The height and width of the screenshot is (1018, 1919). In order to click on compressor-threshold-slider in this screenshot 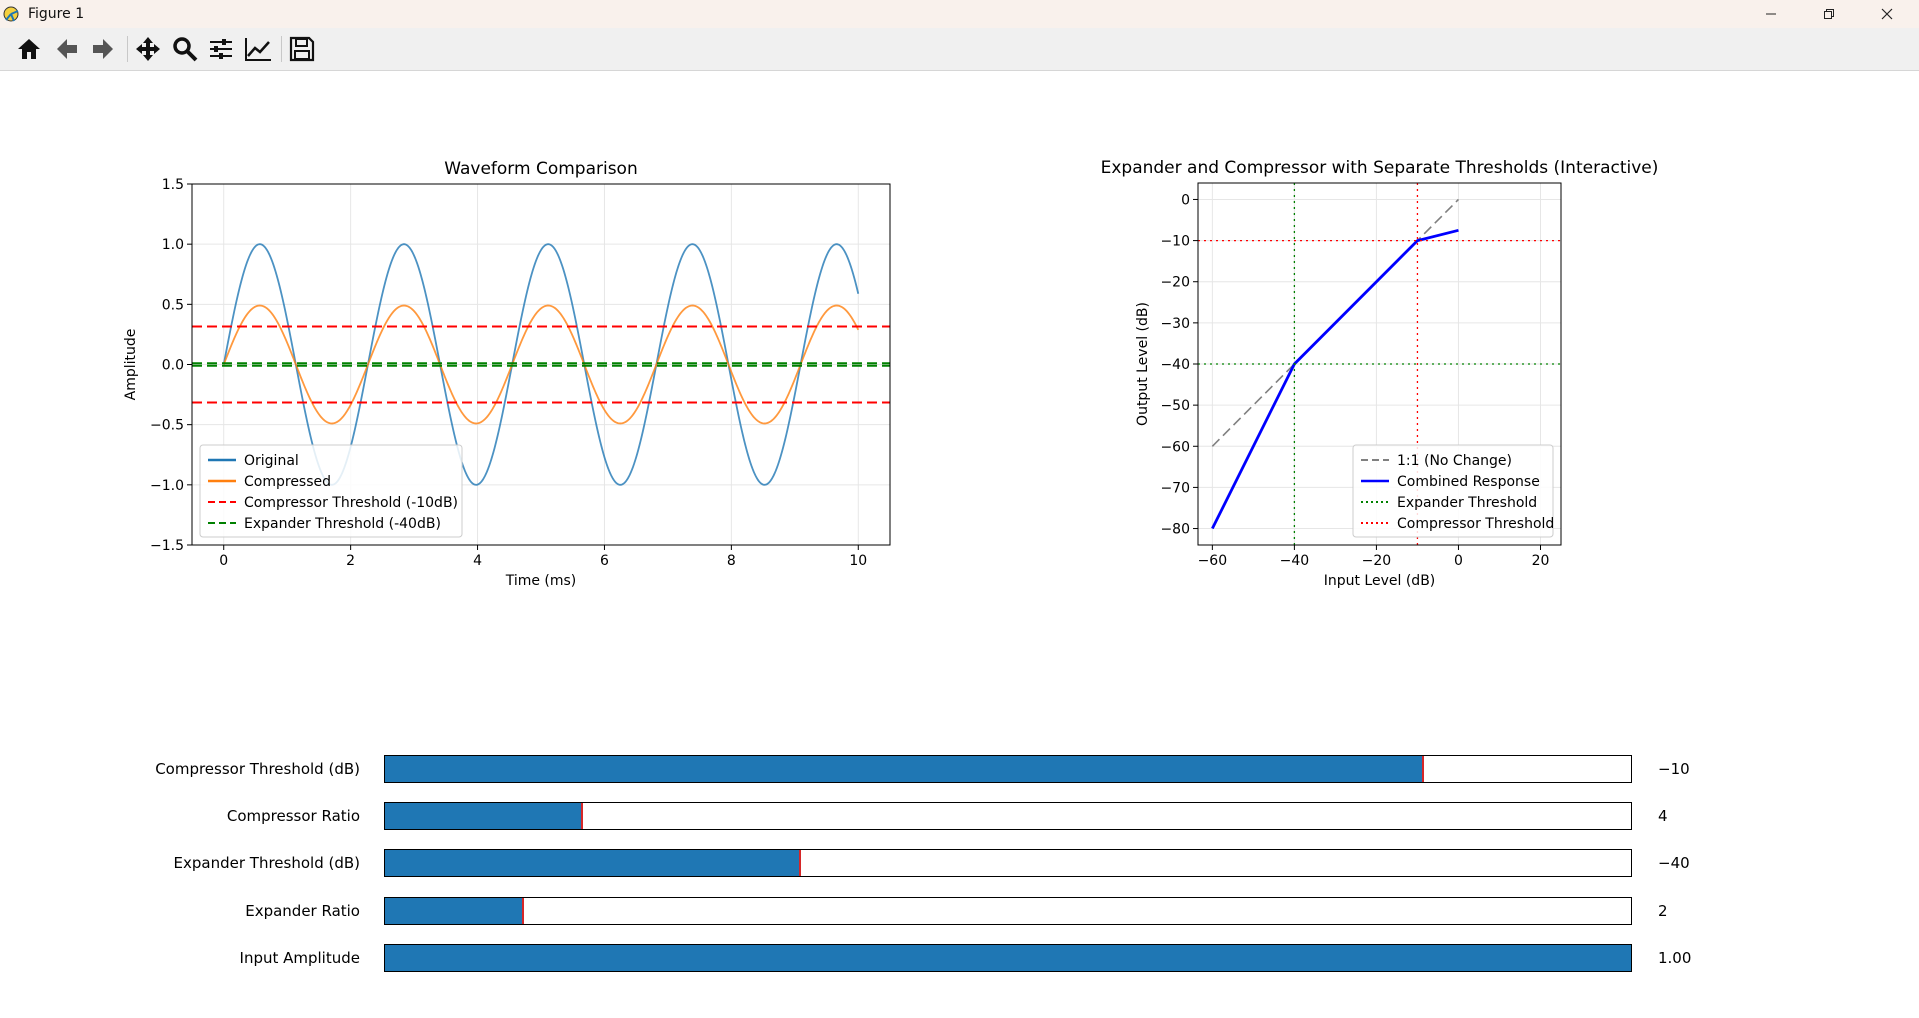, I will do `click(1008, 769)`.